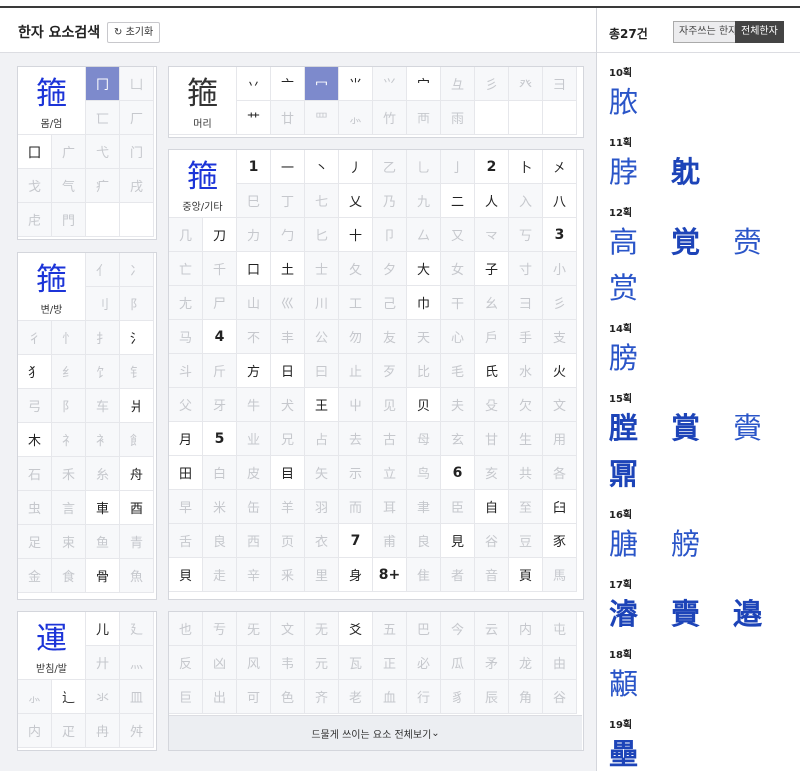  What do you see at coordinates (492, 303) in the screenshot?
I see `component-cell: 幺` at bounding box center [492, 303].